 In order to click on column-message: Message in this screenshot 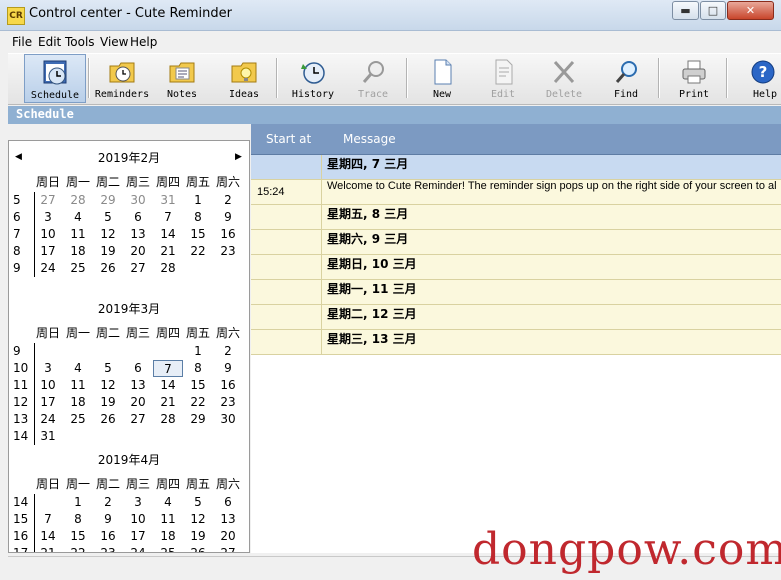, I will do `click(369, 139)`.